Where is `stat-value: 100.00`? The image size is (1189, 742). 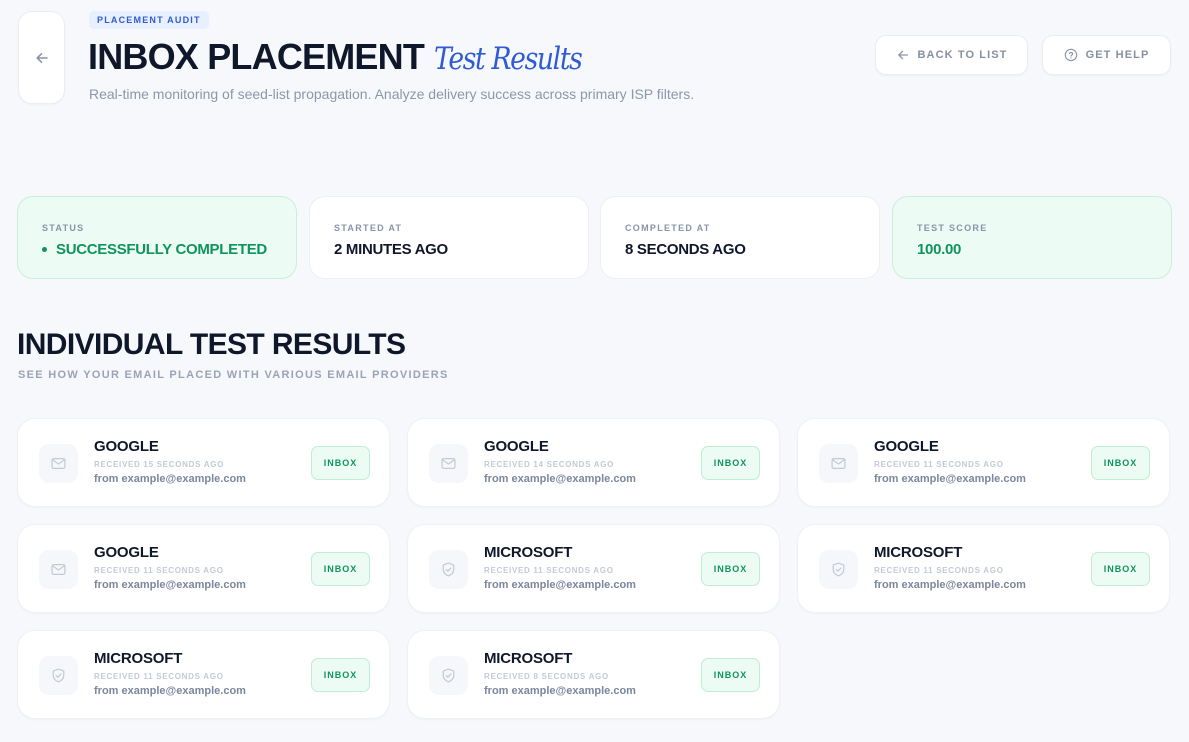
stat-value: 100.00 is located at coordinates (939, 249).